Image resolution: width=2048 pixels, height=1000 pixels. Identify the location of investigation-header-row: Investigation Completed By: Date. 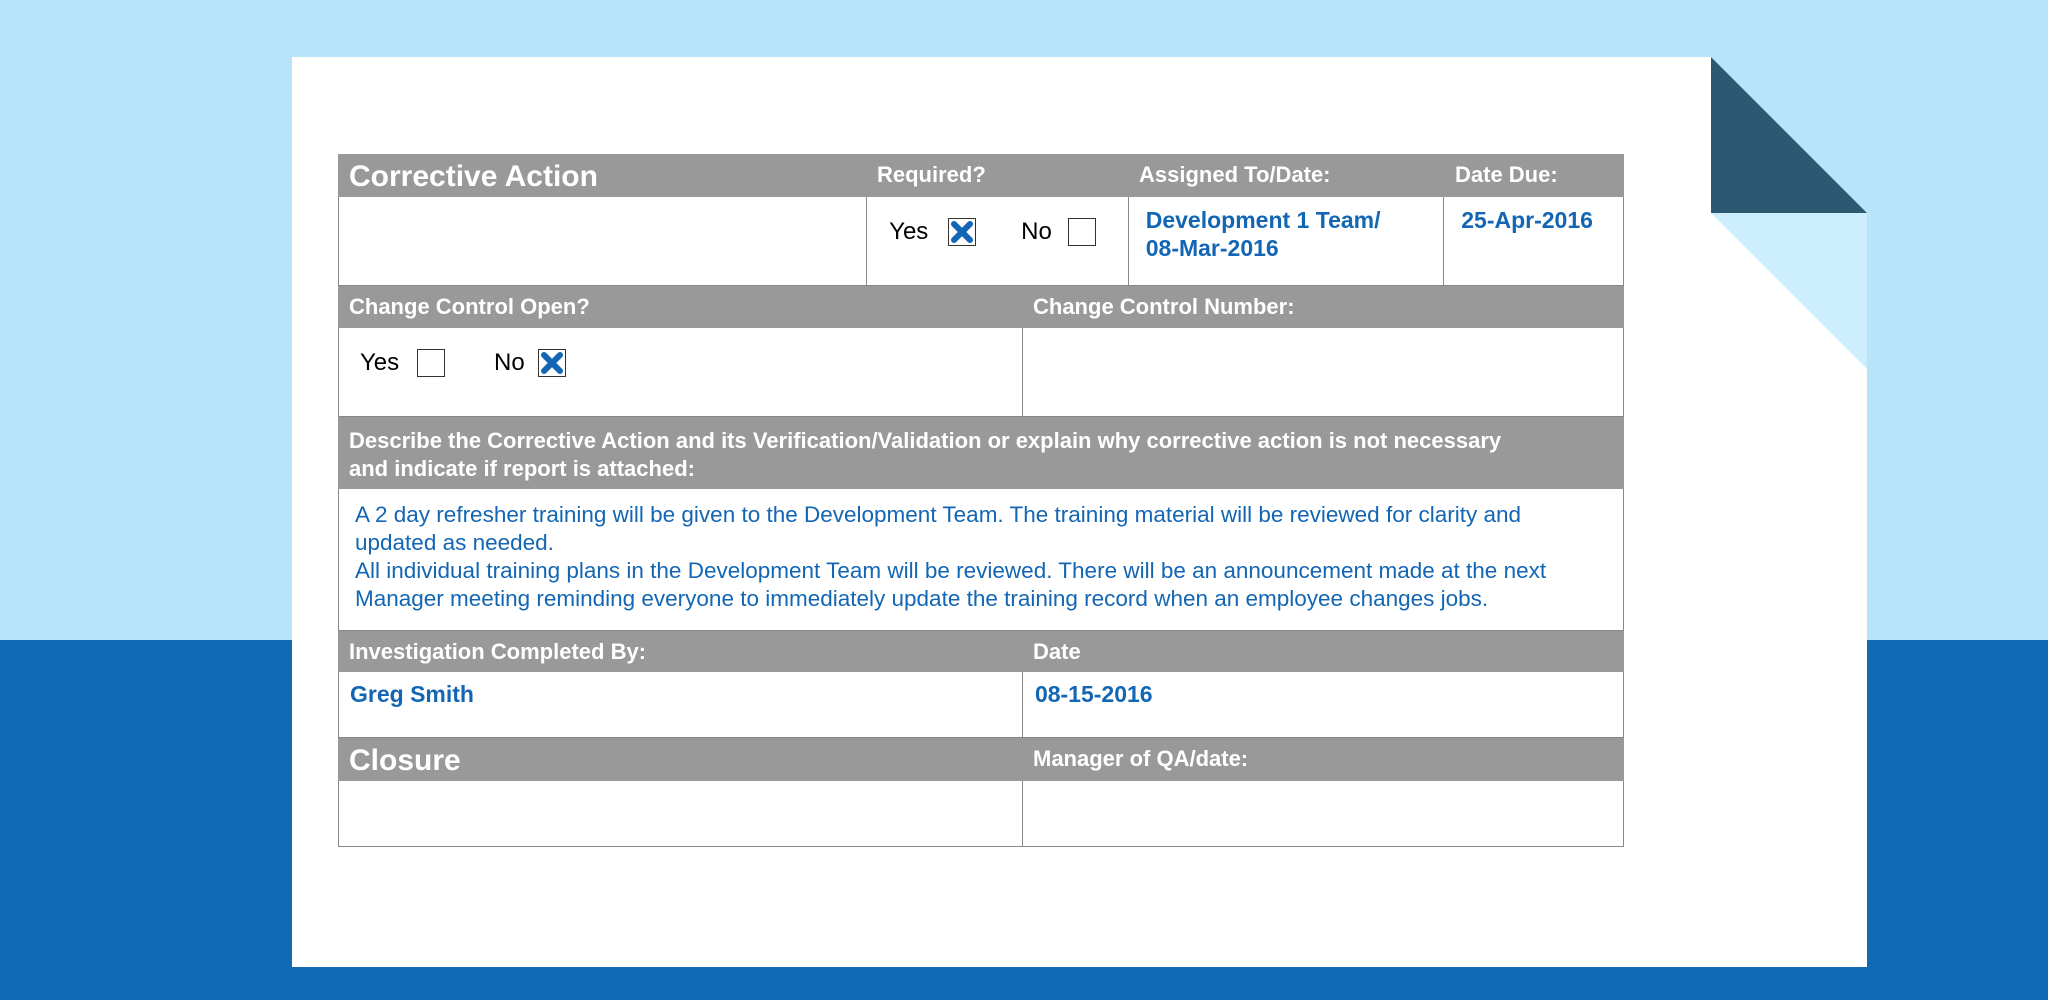
(981, 651).